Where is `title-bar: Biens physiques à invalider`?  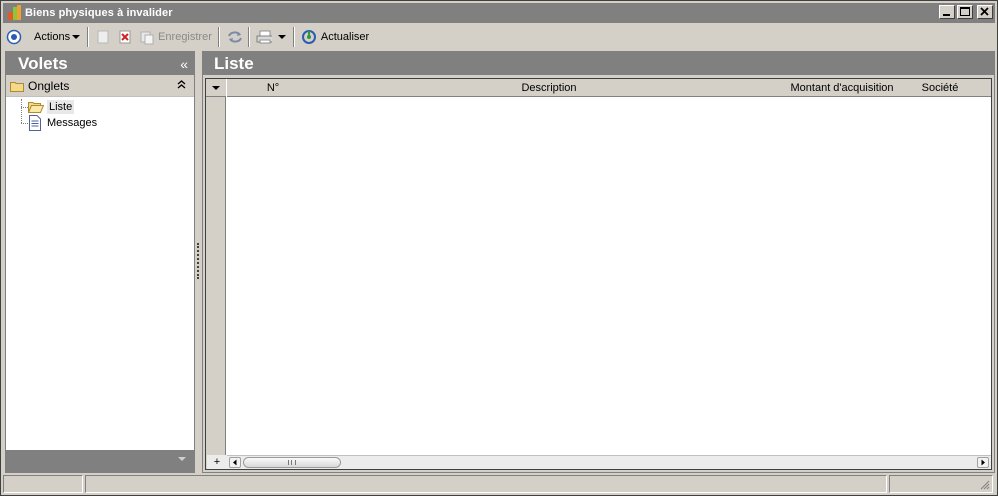
title-bar: Biens physiques à invalider is located at coordinates (499, 13).